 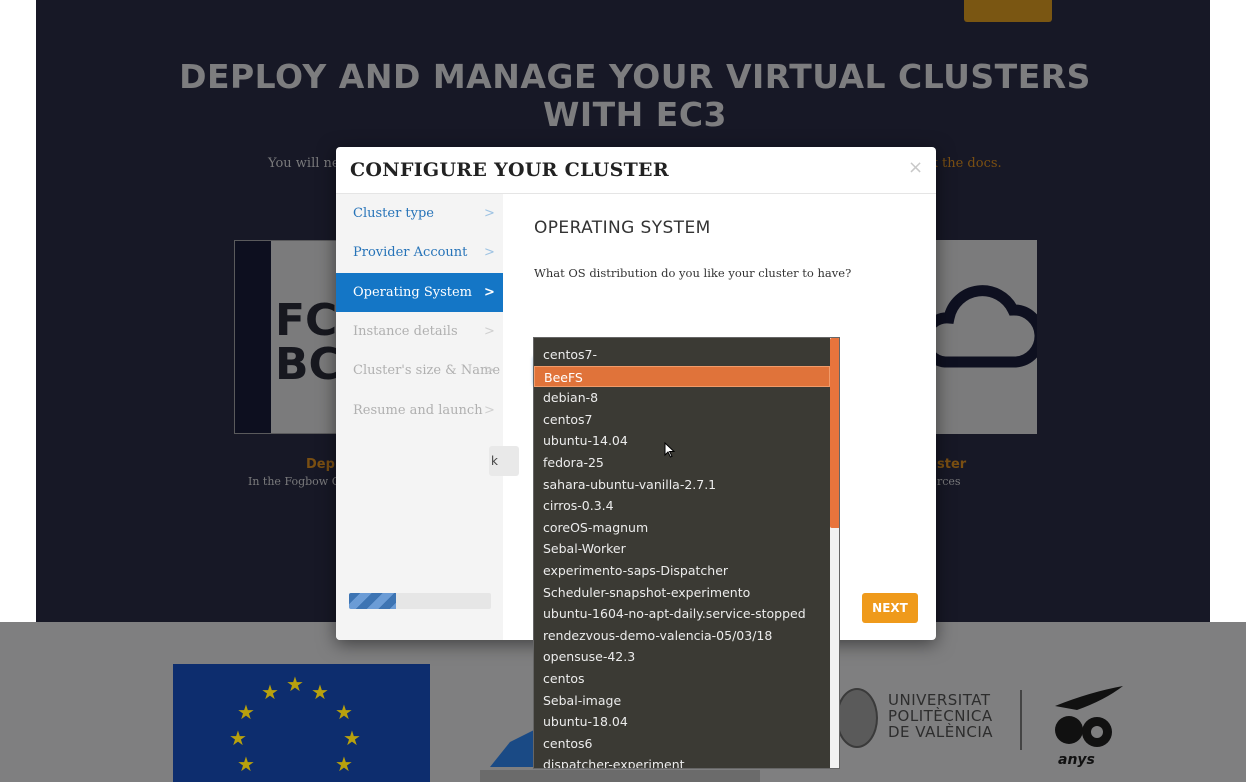 I want to click on cloud-card, so click(x=986, y=337).